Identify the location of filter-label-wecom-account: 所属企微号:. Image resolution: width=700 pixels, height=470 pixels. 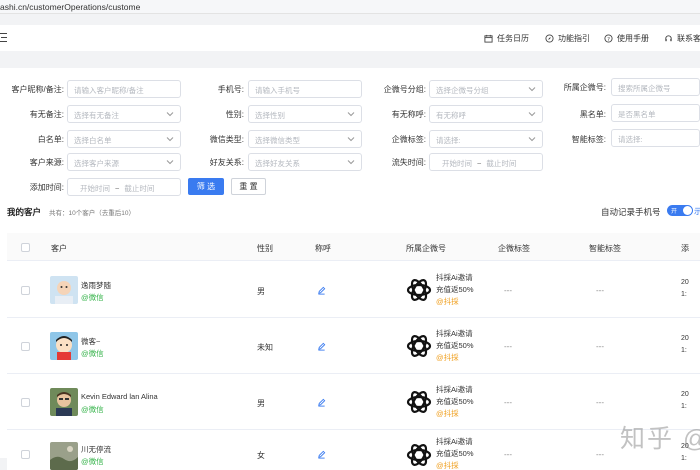
(584, 87).